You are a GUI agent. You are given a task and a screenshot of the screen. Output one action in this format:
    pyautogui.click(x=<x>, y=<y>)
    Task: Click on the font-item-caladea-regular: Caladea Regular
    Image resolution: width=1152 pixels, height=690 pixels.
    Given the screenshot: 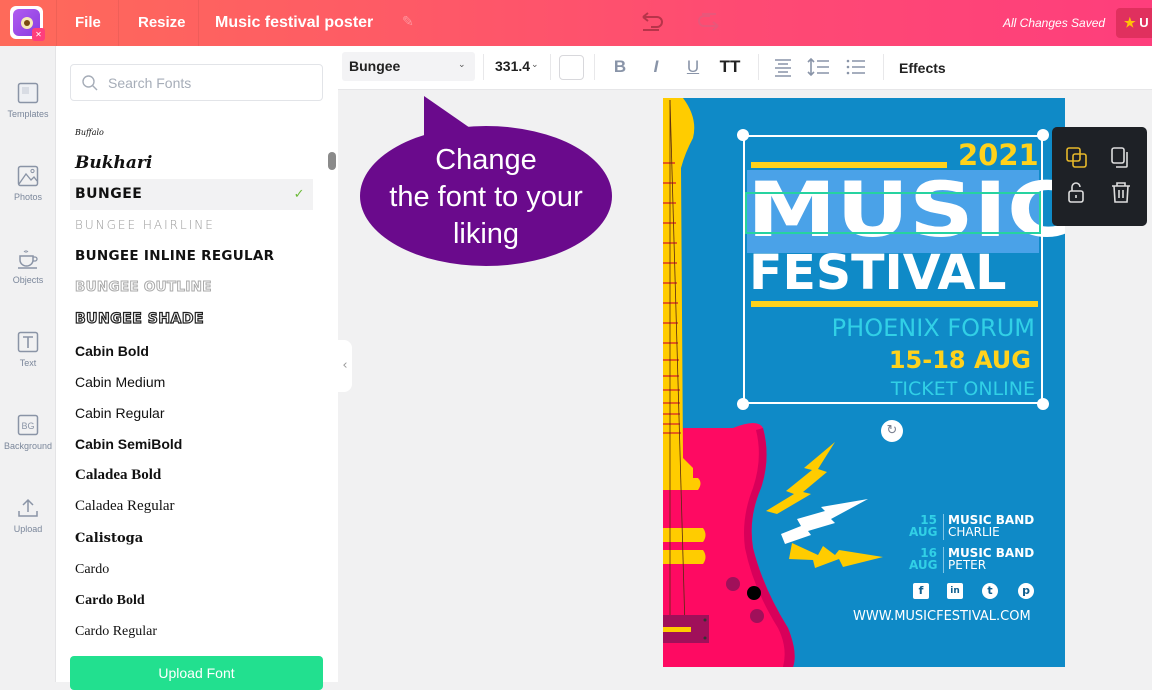 What is the action you would take?
    pyautogui.click(x=191, y=506)
    